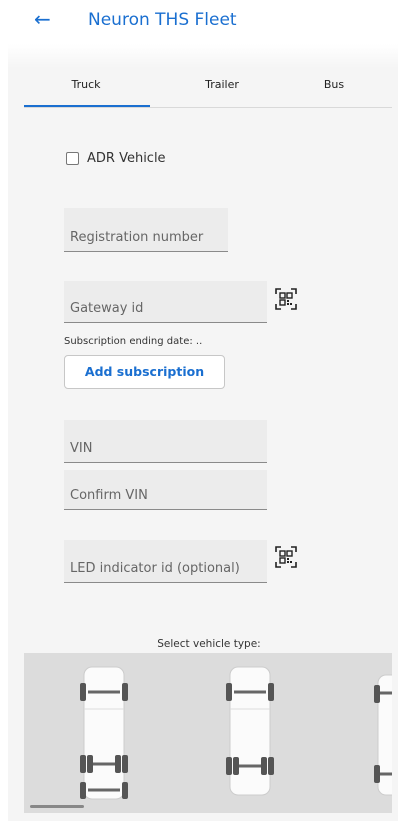 The image size is (398, 821). I want to click on confirm-vin-field: Confirm VIN, so click(165, 490).